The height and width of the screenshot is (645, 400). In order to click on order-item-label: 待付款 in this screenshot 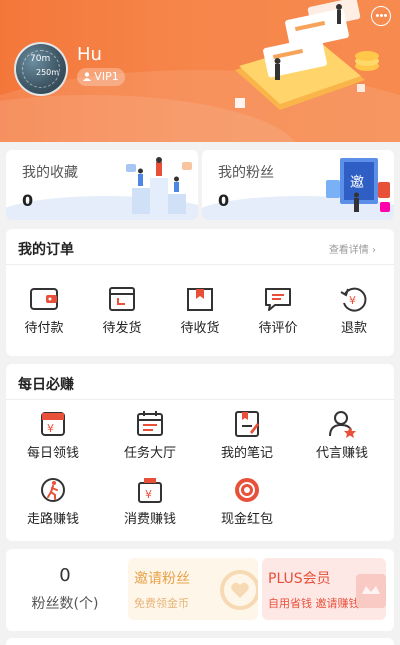, I will do `click(44, 328)`.